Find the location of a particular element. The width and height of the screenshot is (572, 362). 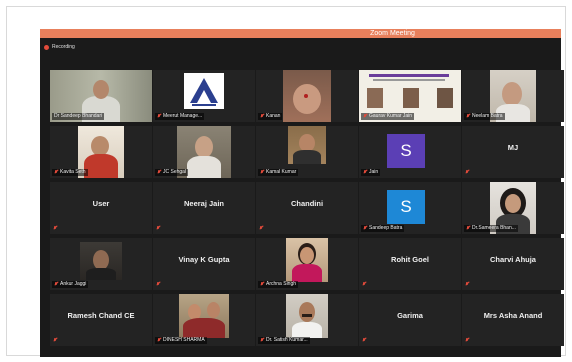

participant-name: Sandeep Batra is located at coordinates (383, 228).